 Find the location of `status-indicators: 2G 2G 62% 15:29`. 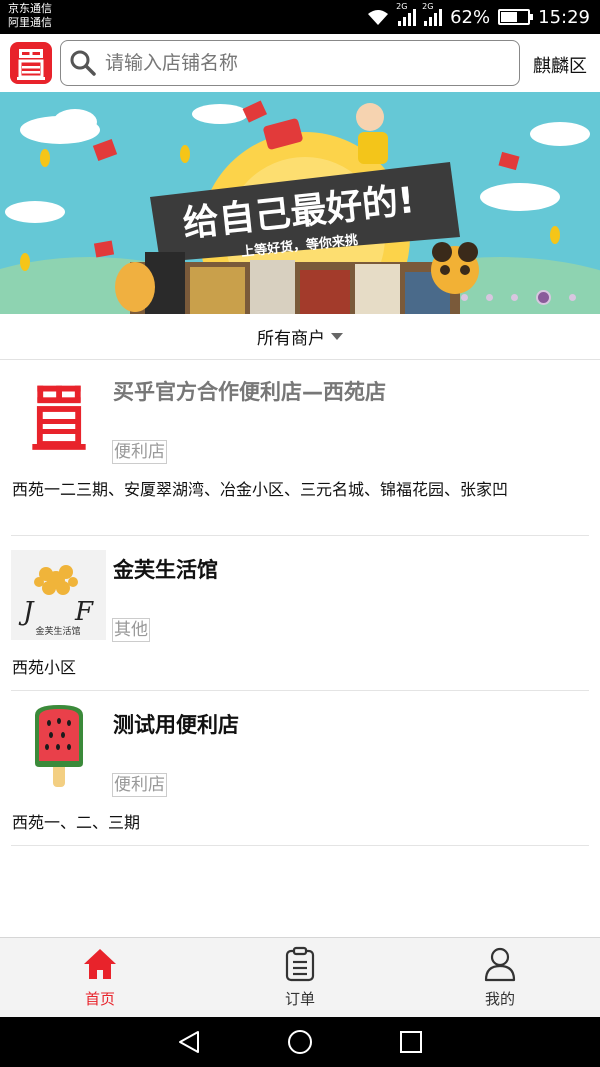

status-indicators: 2G 2G 62% 15:29 is located at coordinates (478, 15).